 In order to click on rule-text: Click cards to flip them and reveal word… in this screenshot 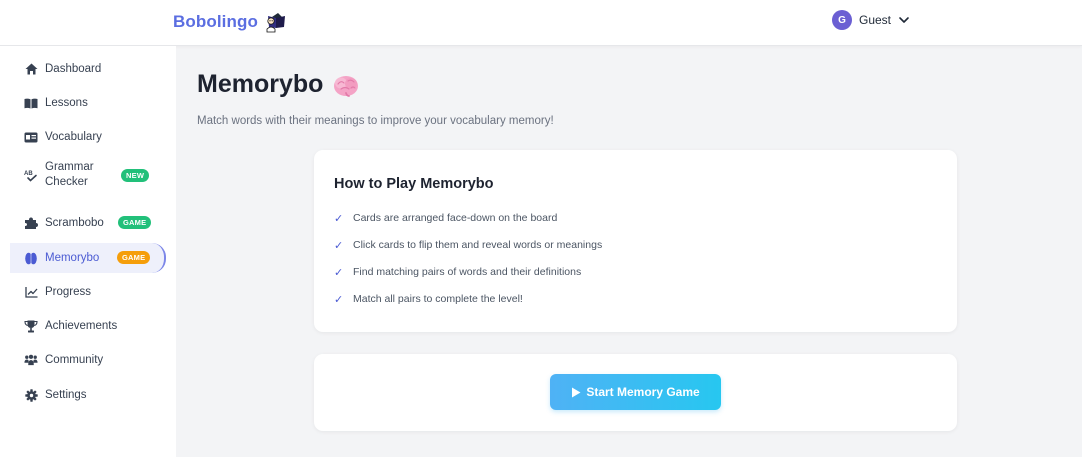, I will do `click(478, 245)`.